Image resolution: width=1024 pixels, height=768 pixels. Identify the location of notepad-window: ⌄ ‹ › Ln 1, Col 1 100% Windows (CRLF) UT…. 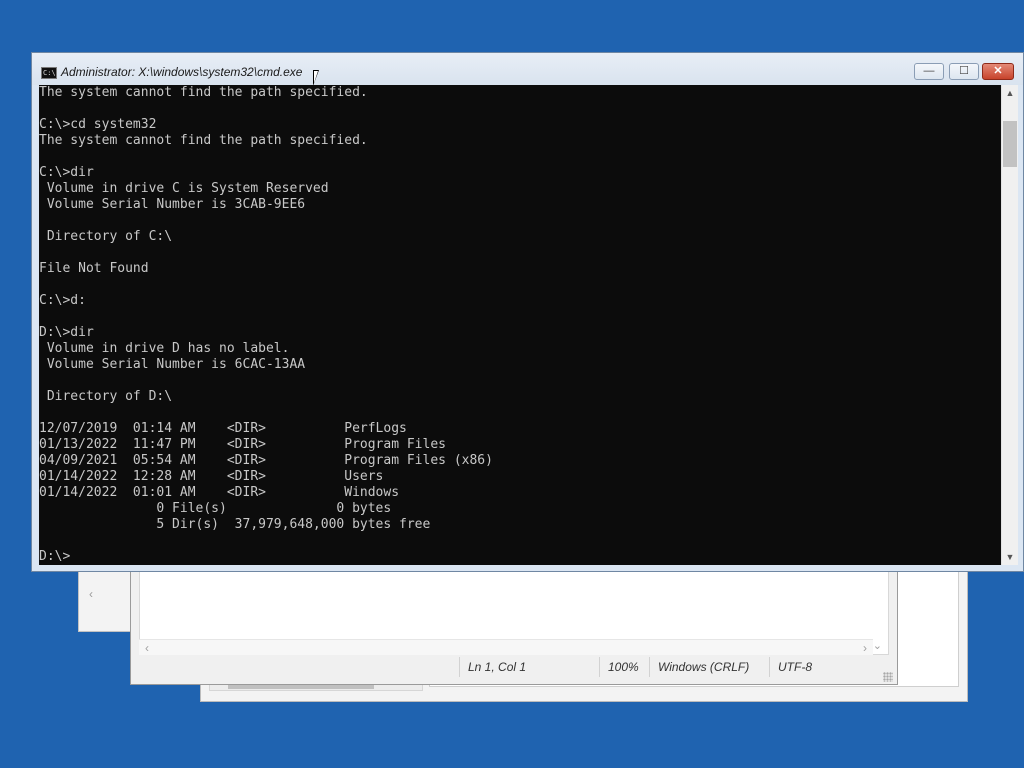
(514, 622).